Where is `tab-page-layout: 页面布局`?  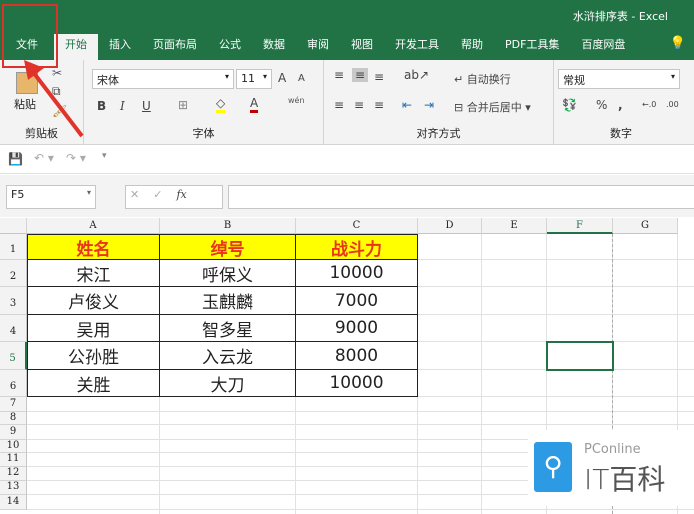
tab-page-layout: 页面布局 is located at coordinates (175, 47).